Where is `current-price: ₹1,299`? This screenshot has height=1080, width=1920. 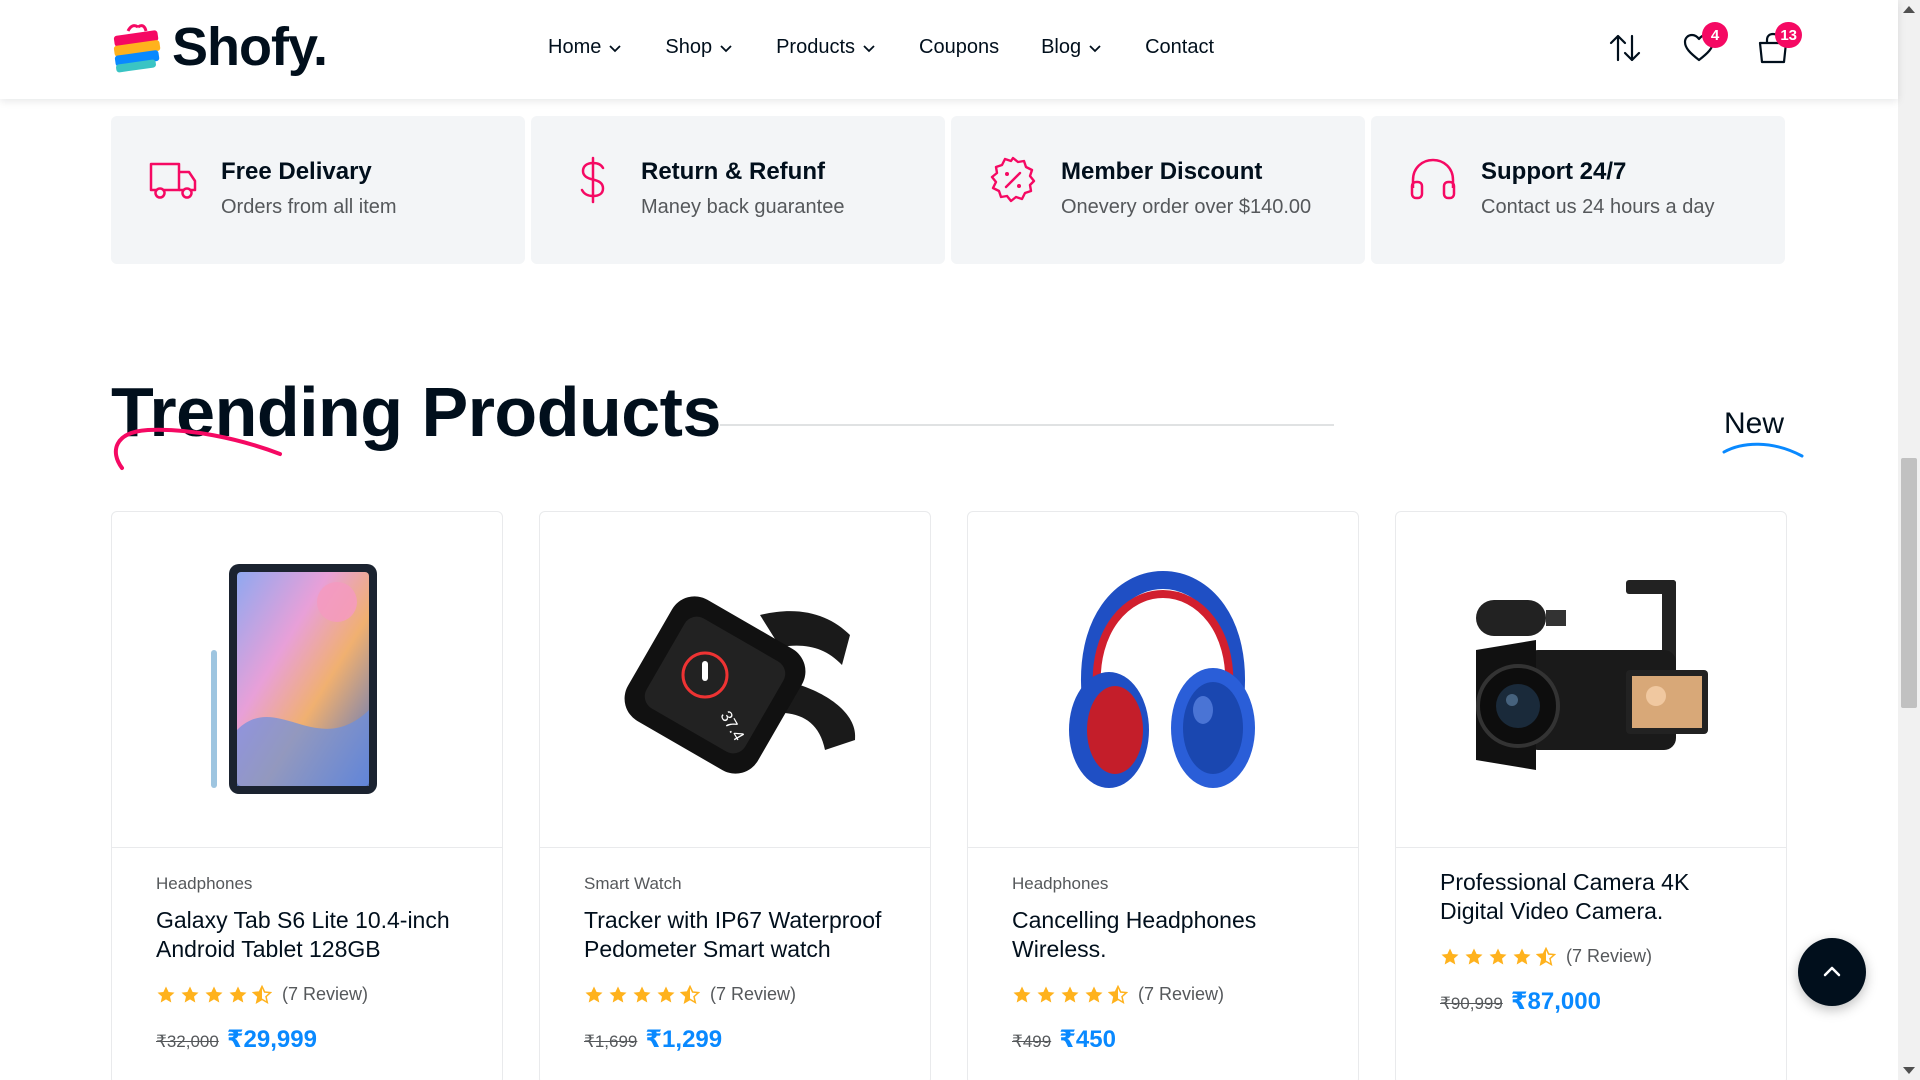 current-price: ₹1,299 is located at coordinates (684, 1039).